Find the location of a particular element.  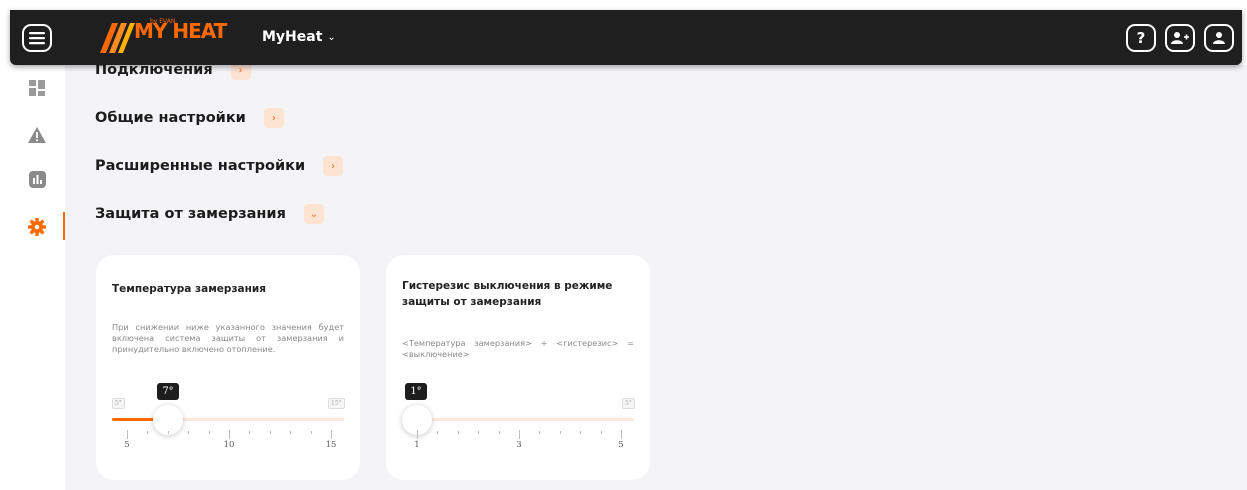

help-button: ? is located at coordinates (1141, 38).